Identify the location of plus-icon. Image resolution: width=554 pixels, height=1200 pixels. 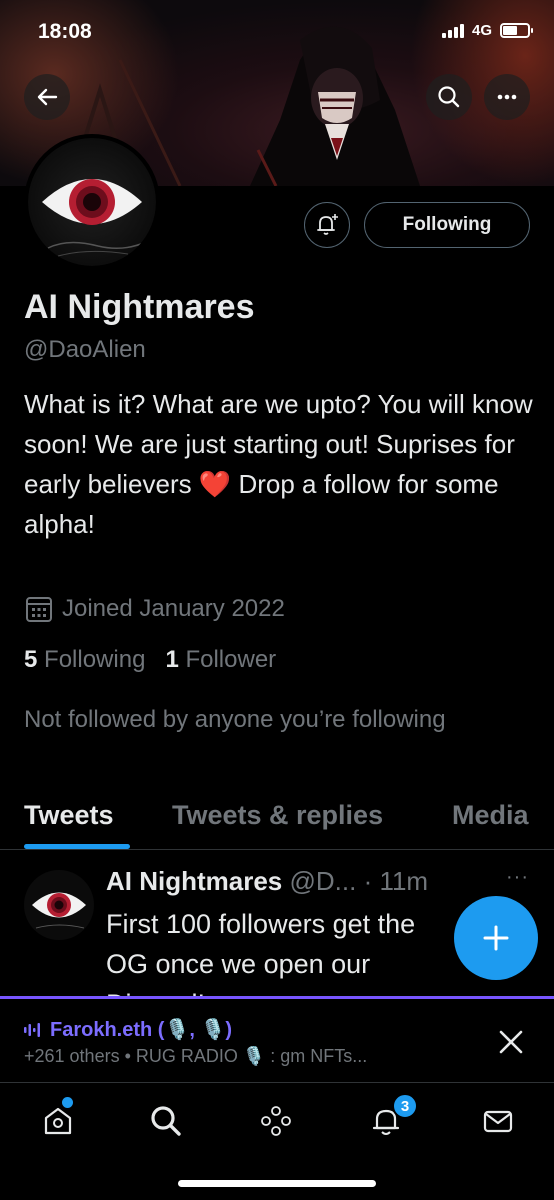
(496, 938).